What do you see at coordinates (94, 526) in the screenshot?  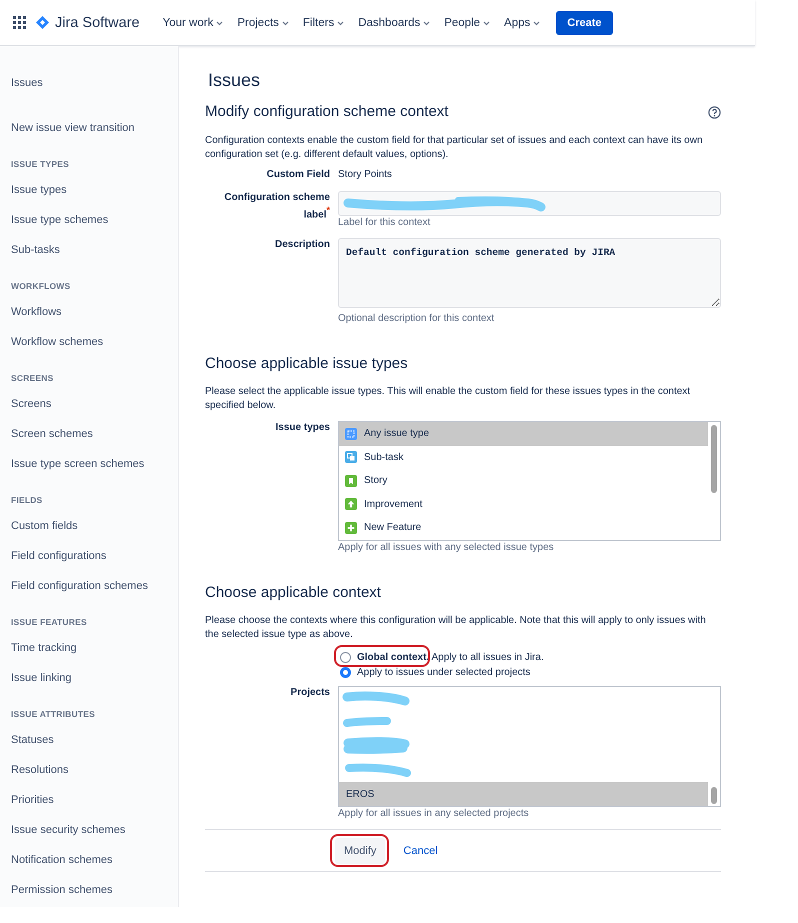 I see `sidebar-link: Custom fields` at bounding box center [94, 526].